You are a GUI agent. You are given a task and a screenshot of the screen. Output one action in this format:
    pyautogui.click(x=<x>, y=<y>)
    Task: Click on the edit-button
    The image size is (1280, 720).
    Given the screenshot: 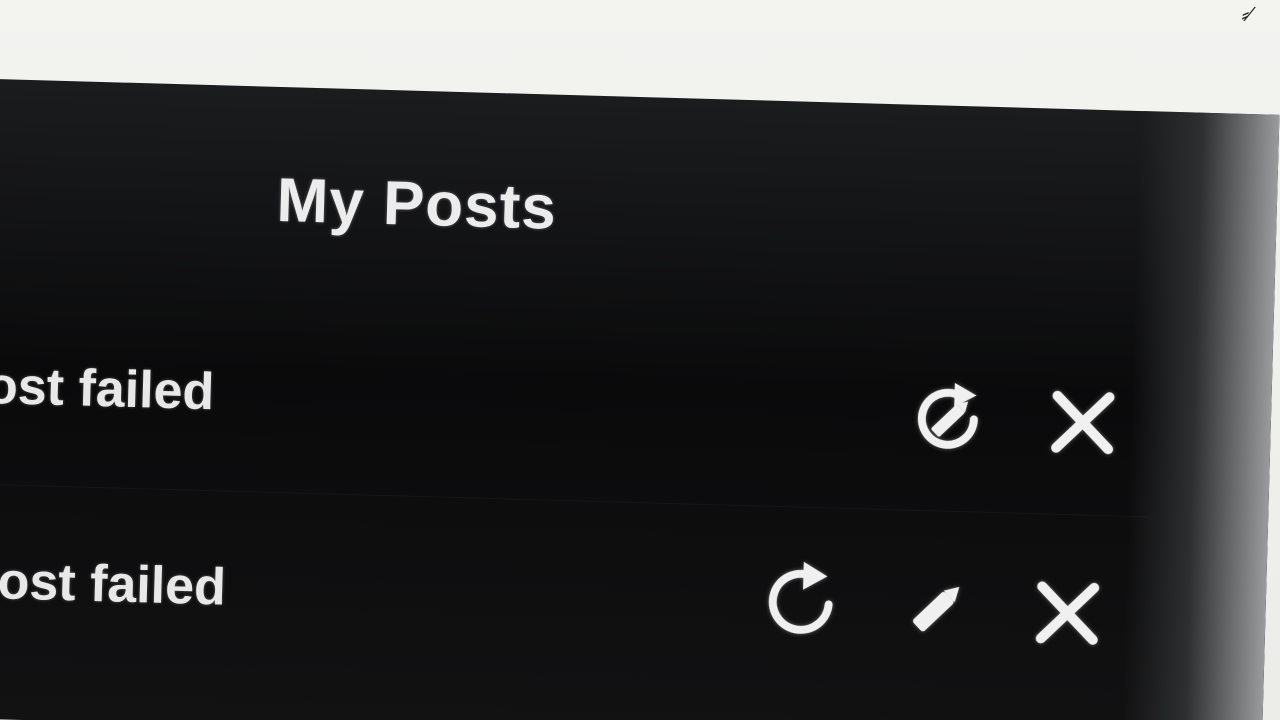 What is the action you would take?
    pyautogui.click(x=937, y=607)
    